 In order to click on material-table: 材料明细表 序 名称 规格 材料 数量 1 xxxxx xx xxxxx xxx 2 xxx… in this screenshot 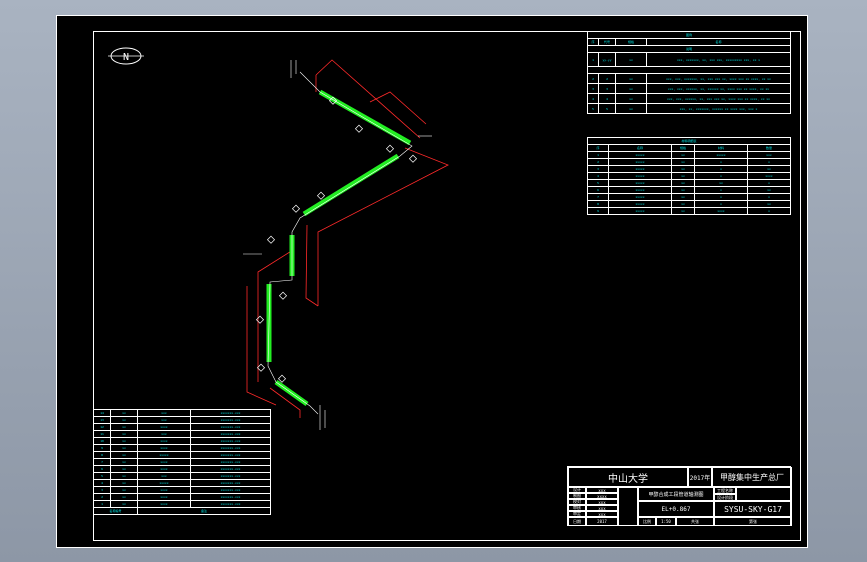, I will do `click(689, 176)`.